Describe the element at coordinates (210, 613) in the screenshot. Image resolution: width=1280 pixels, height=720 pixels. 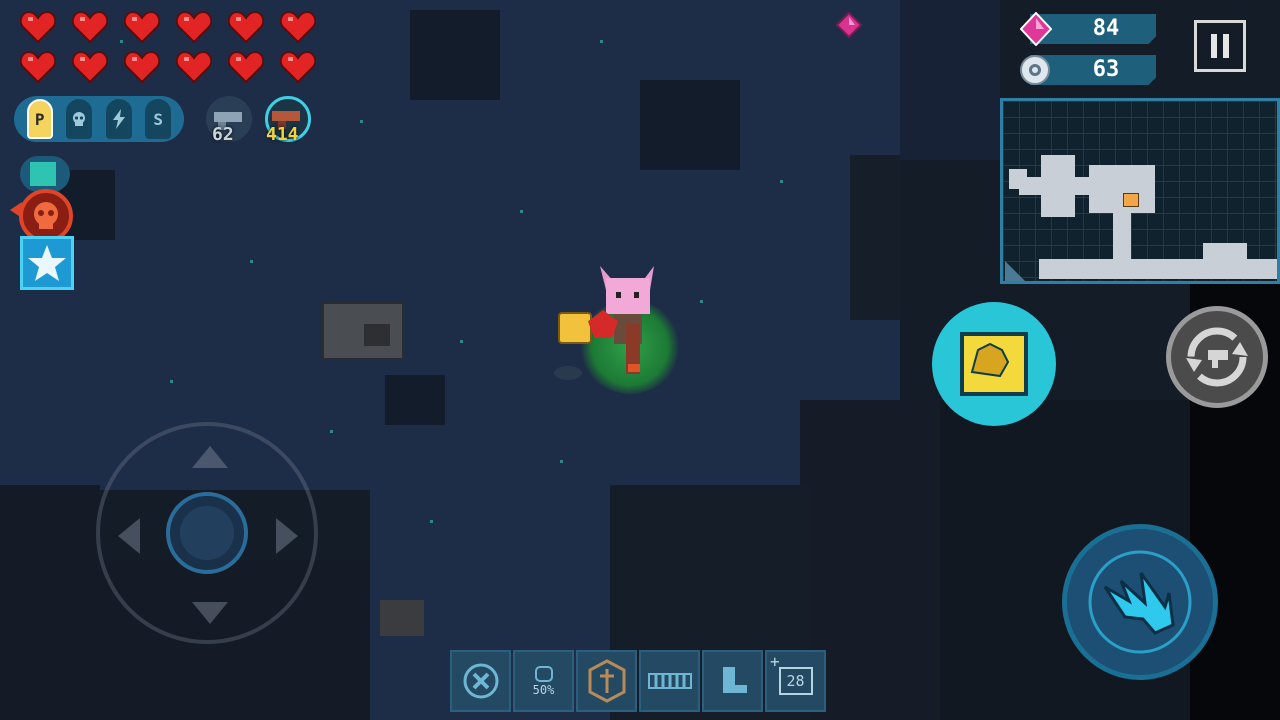
I see `joystick-down-arrow` at that location.